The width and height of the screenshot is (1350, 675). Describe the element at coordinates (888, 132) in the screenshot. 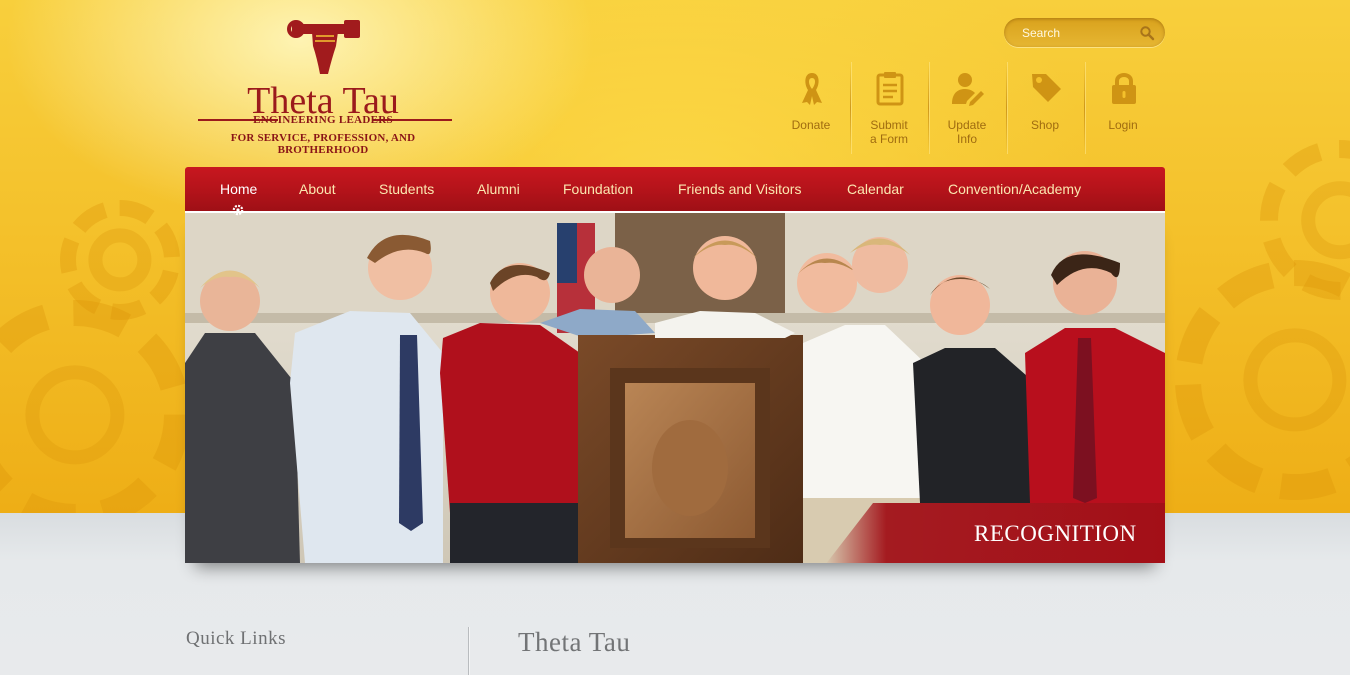

I see `submit-form-label: Submit a Form` at that location.